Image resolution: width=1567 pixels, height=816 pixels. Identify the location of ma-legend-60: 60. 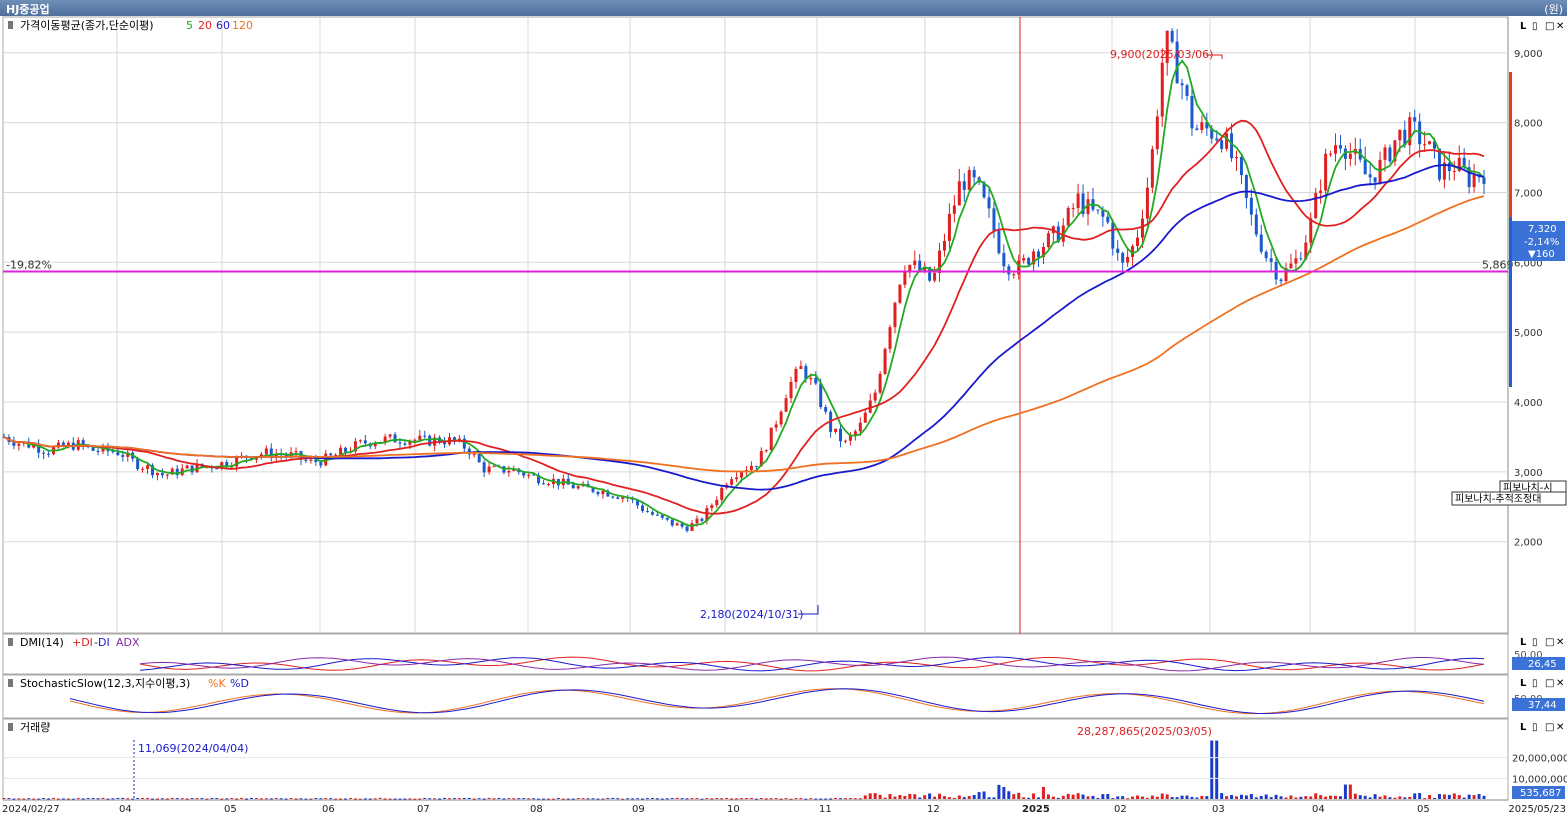
(223, 25).